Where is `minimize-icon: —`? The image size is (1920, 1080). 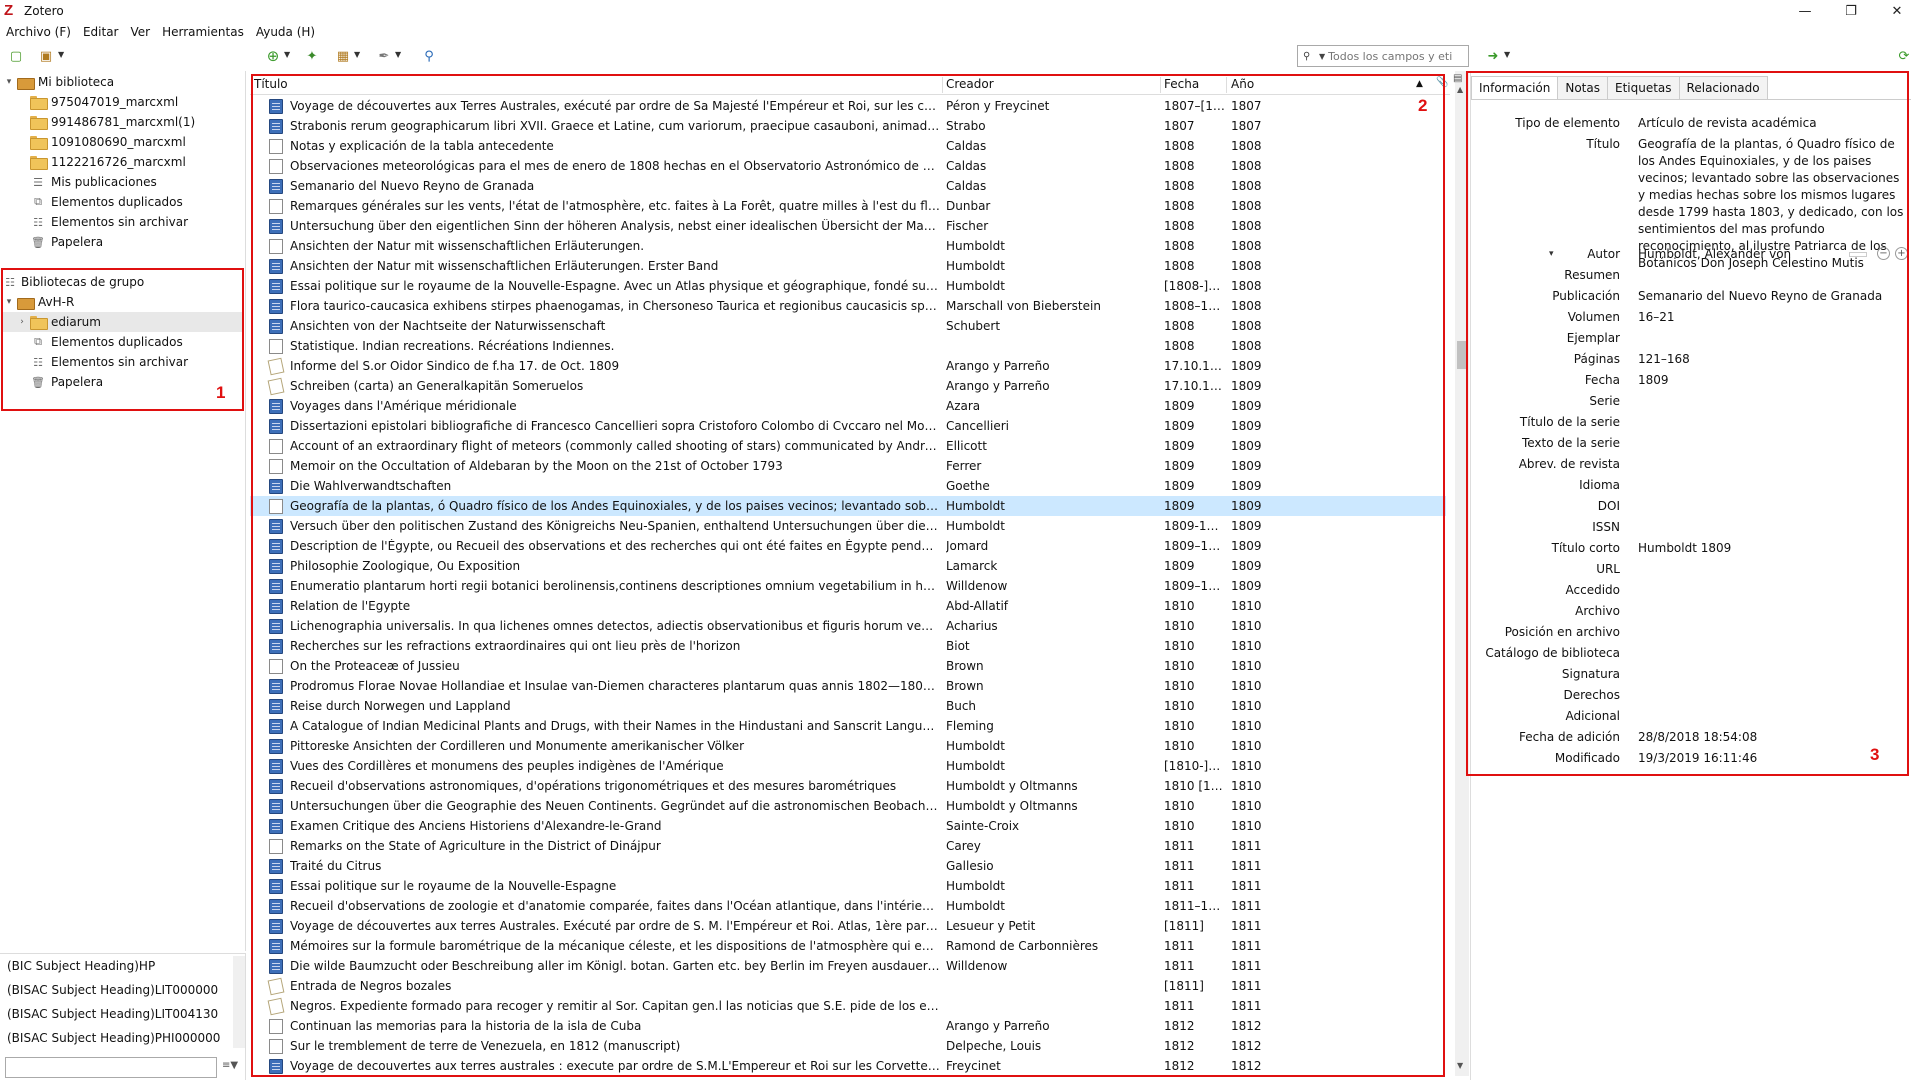
minimize-icon: — is located at coordinates (1805, 11).